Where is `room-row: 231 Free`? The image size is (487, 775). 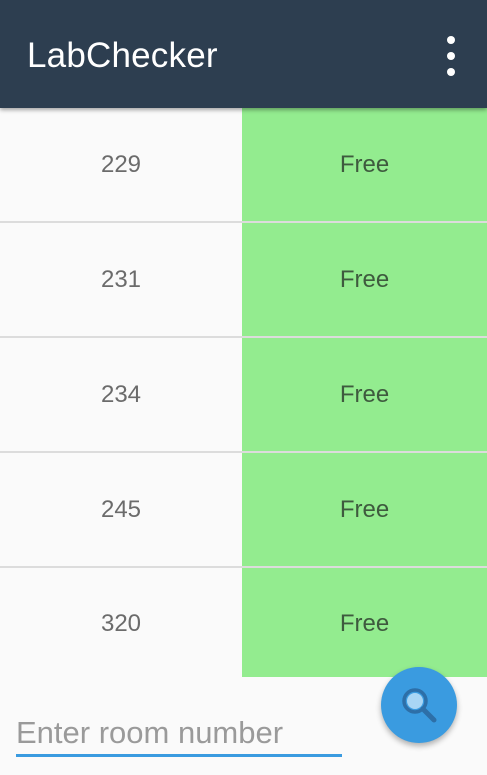
room-row: 231 Free is located at coordinates (243, 280).